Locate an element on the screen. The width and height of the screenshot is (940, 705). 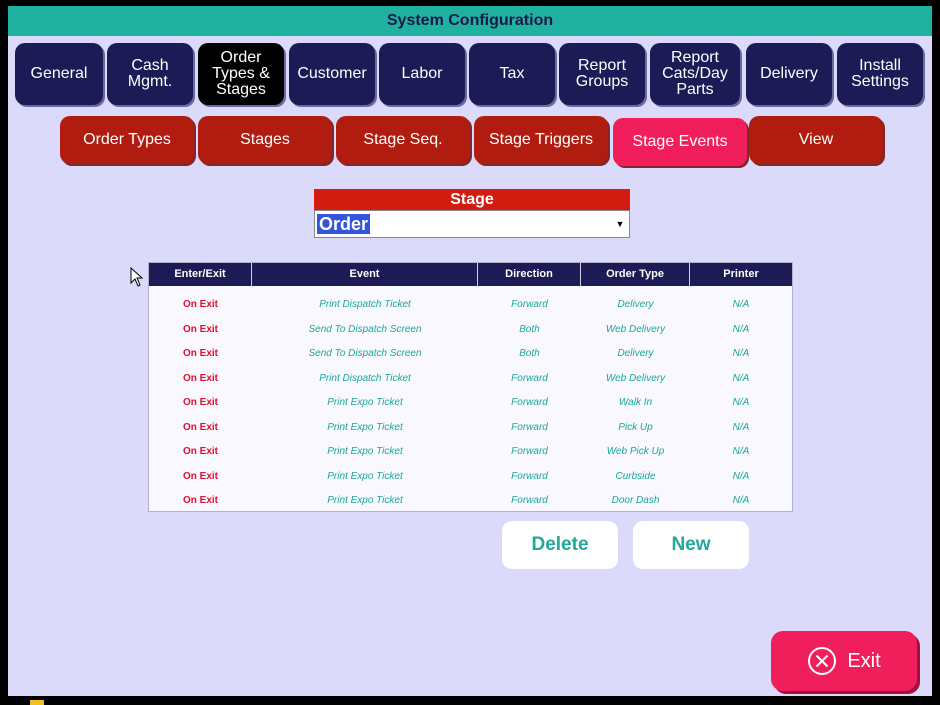
stage-dropdown: Order ▼ is located at coordinates (472, 224).